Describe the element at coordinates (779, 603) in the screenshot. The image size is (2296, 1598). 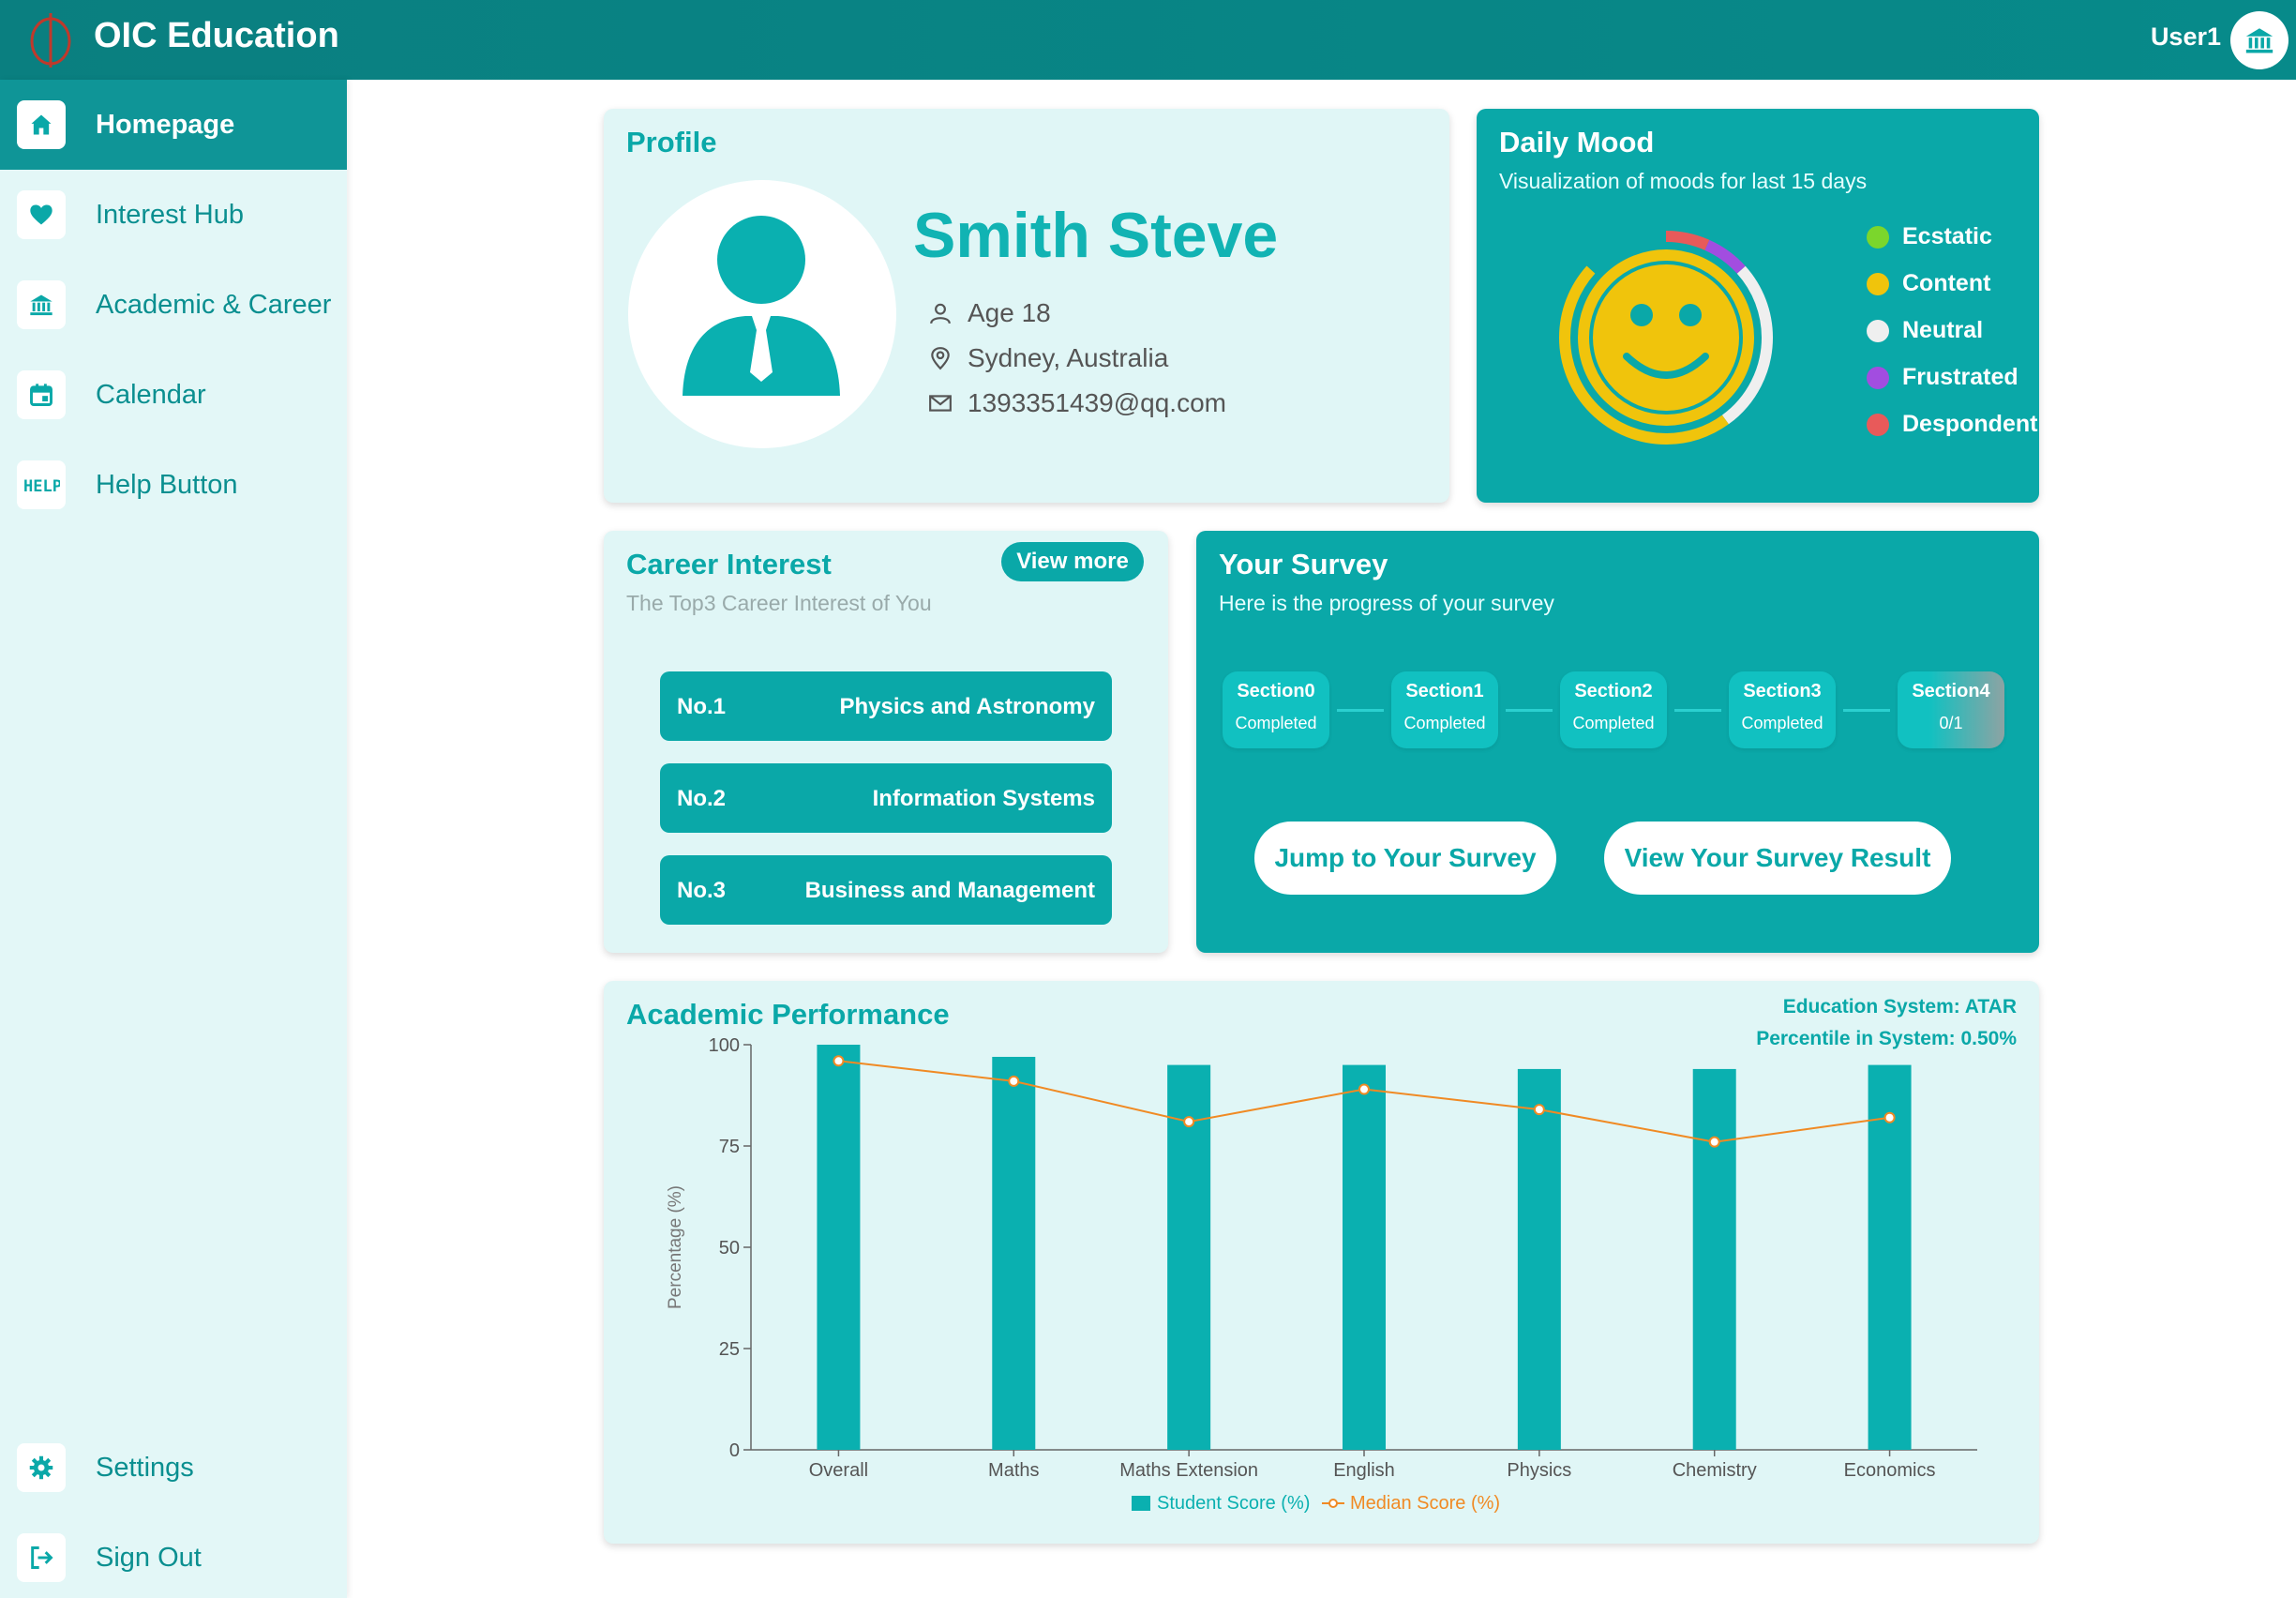
I see `career-subtitle: The Top3 Career Interest of You` at that location.